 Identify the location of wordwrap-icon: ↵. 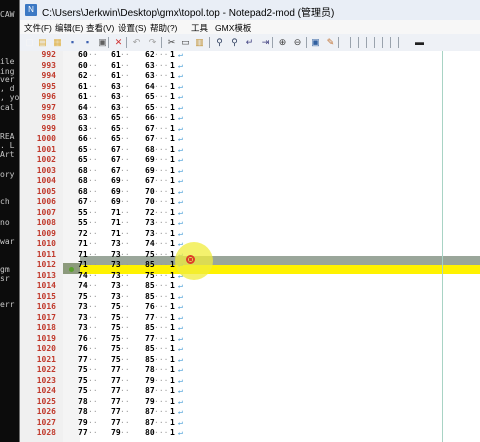
(249, 42).